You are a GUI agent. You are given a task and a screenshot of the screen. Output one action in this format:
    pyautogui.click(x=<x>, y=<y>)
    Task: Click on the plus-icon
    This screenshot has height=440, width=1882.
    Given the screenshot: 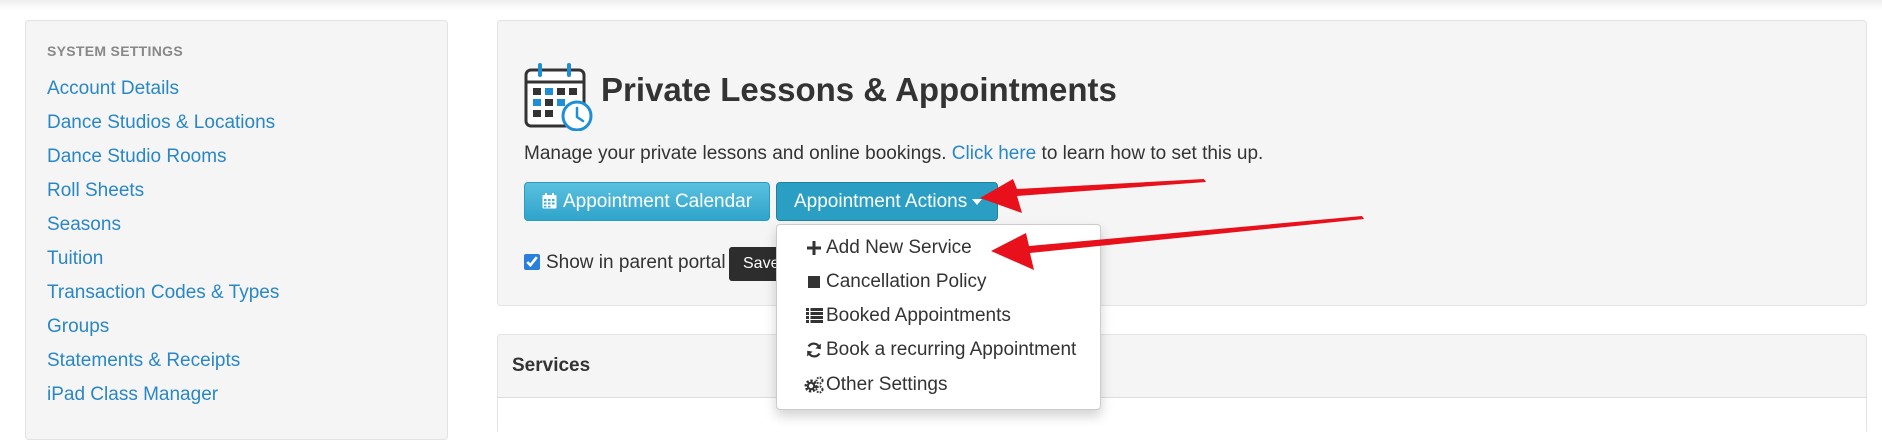 What is the action you would take?
    pyautogui.click(x=814, y=247)
    